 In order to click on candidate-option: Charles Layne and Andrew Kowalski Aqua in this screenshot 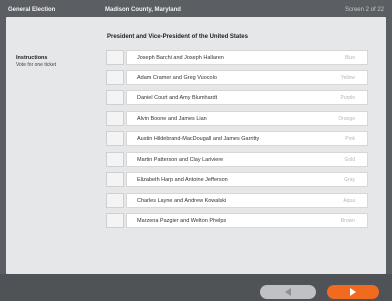, I will do `click(247, 200)`.